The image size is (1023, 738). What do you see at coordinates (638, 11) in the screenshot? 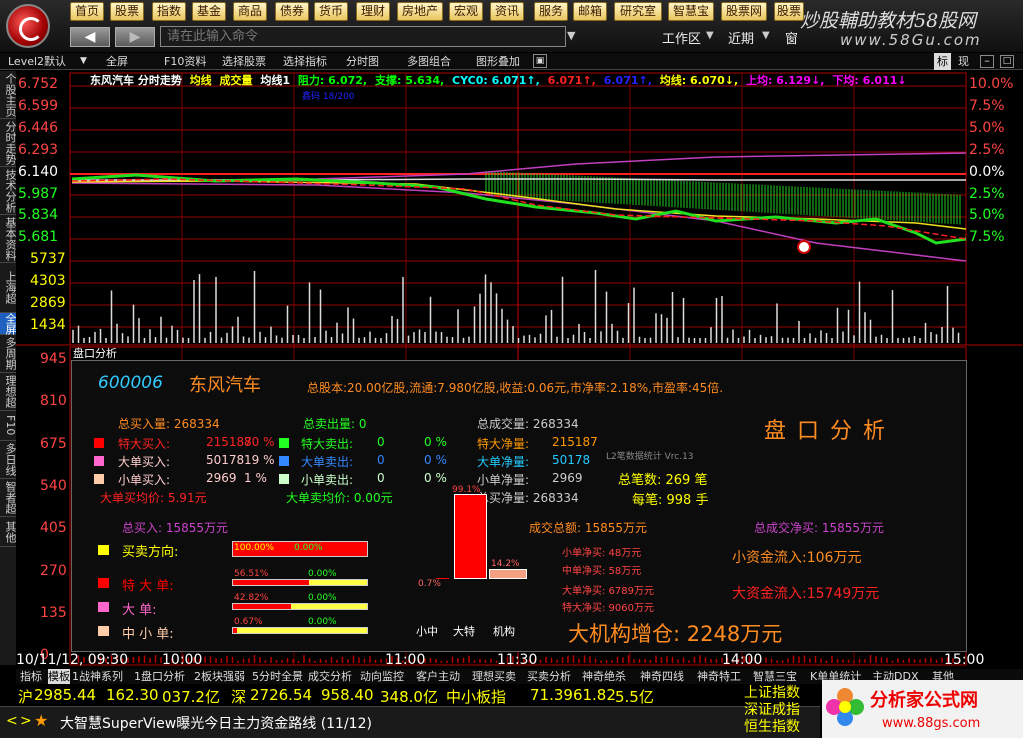
I see `menu-item: 研究室` at bounding box center [638, 11].